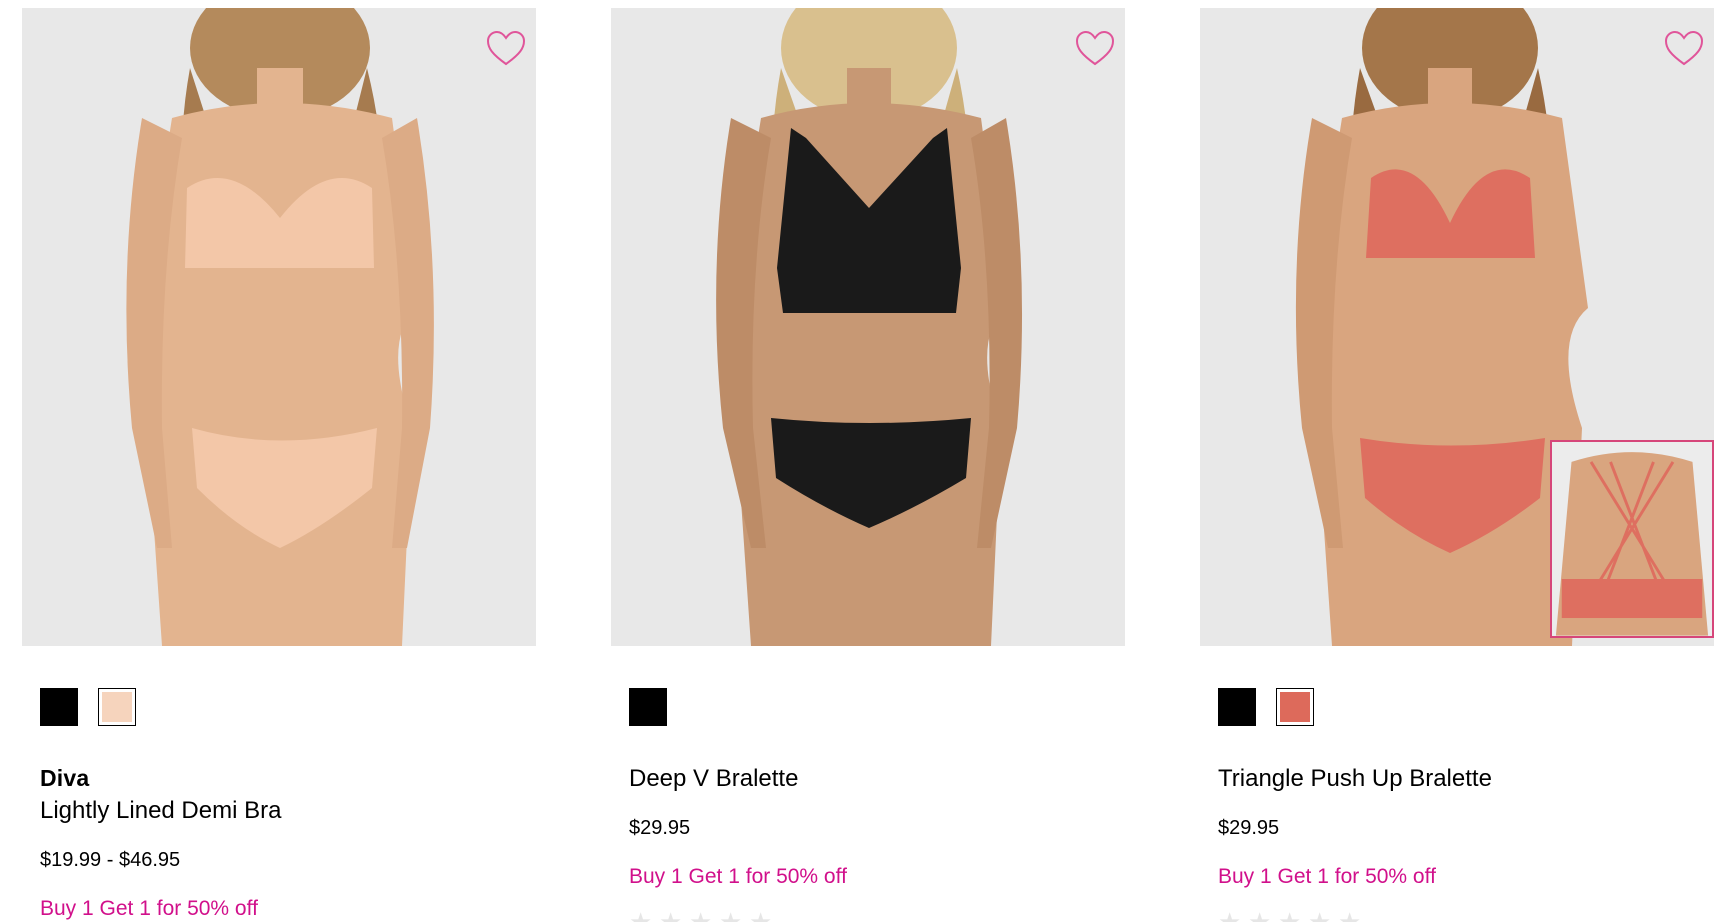 The height and width of the screenshot is (922, 1720). I want to click on product-brand: Diva, so click(64, 778).